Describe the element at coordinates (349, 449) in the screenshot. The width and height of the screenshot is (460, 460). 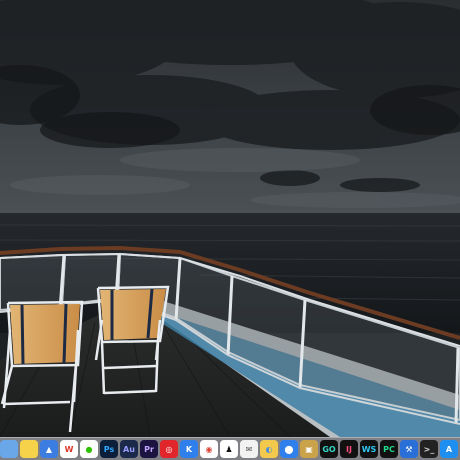
I see `intellij-icon: IJ` at that location.